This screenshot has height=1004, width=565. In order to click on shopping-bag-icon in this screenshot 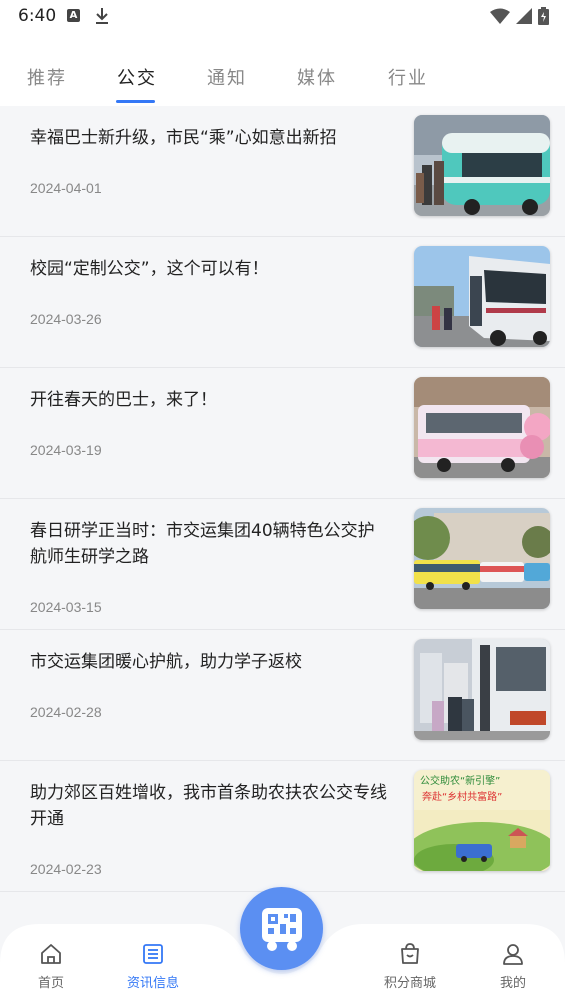, I will do `click(410, 953)`.